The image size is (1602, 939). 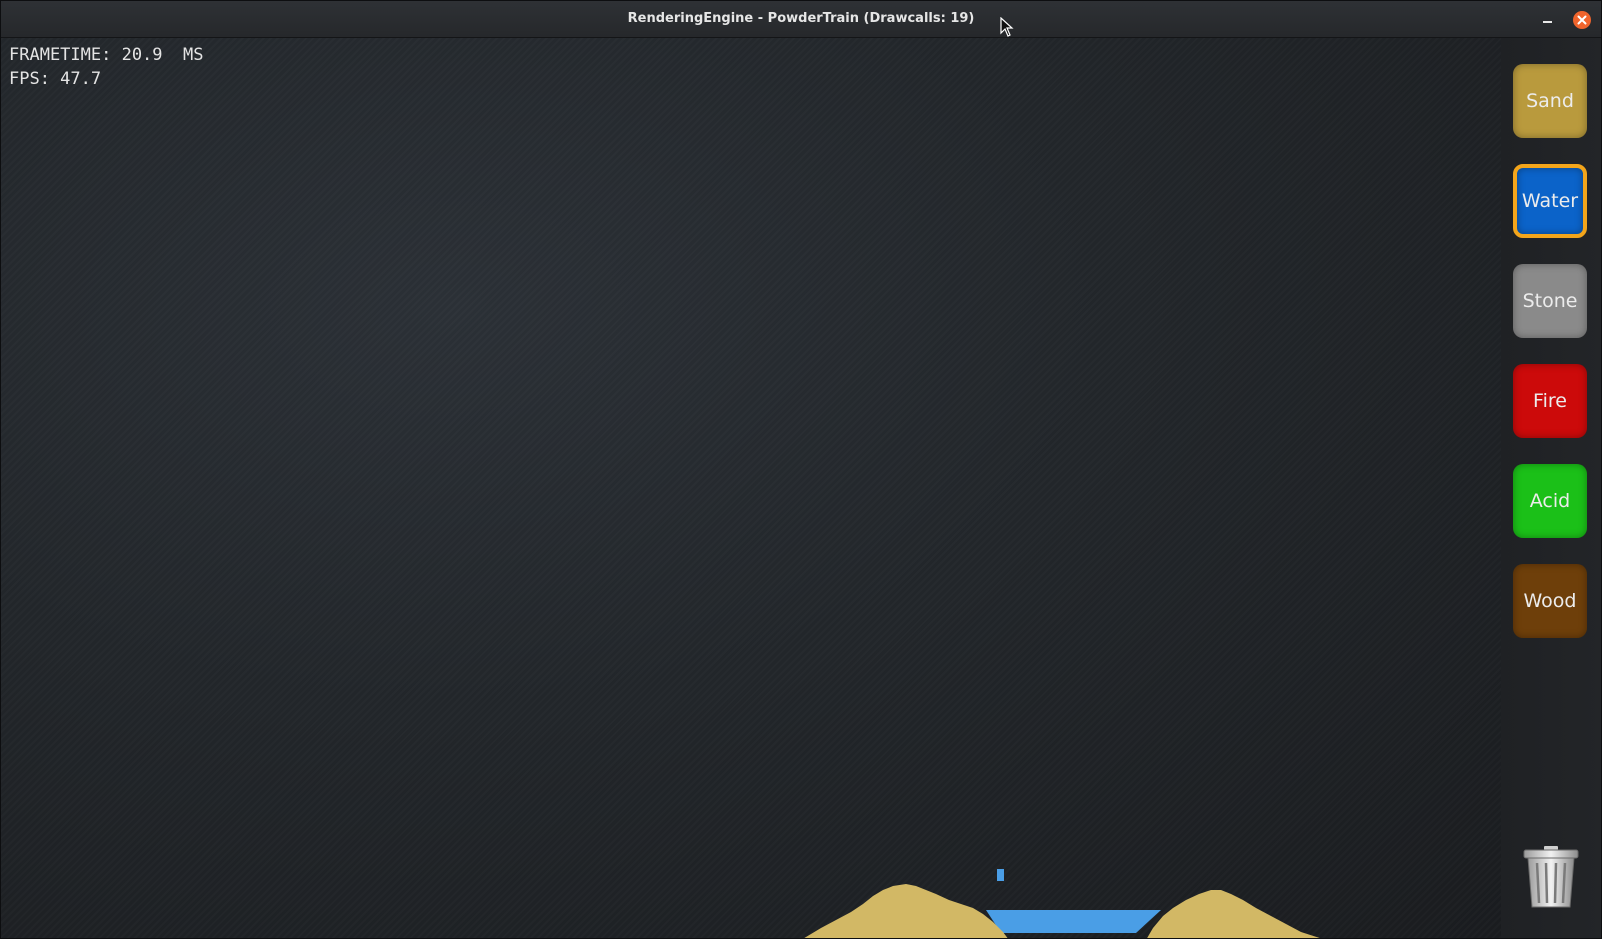 I want to click on wood-button-label: Wood, so click(x=1550, y=601).